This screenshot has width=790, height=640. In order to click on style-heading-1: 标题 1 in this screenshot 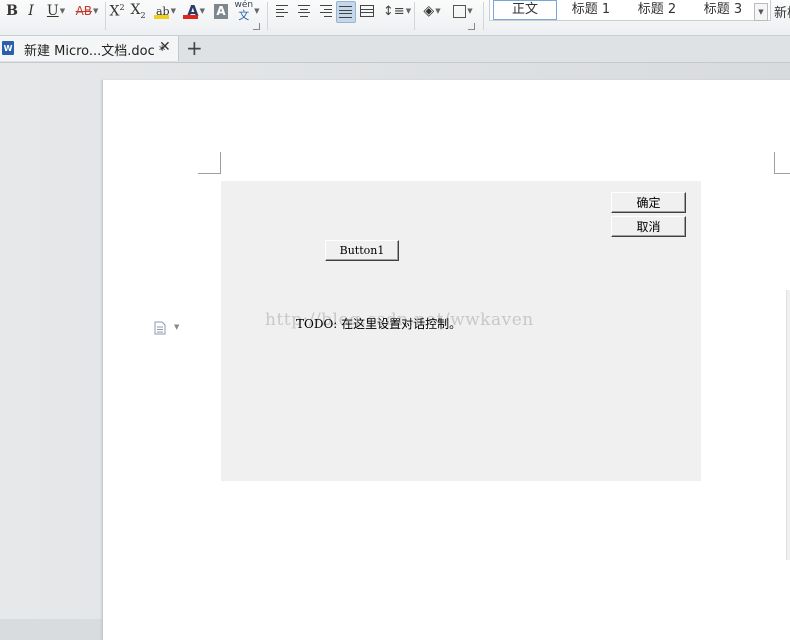, I will do `click(591, 10)`.